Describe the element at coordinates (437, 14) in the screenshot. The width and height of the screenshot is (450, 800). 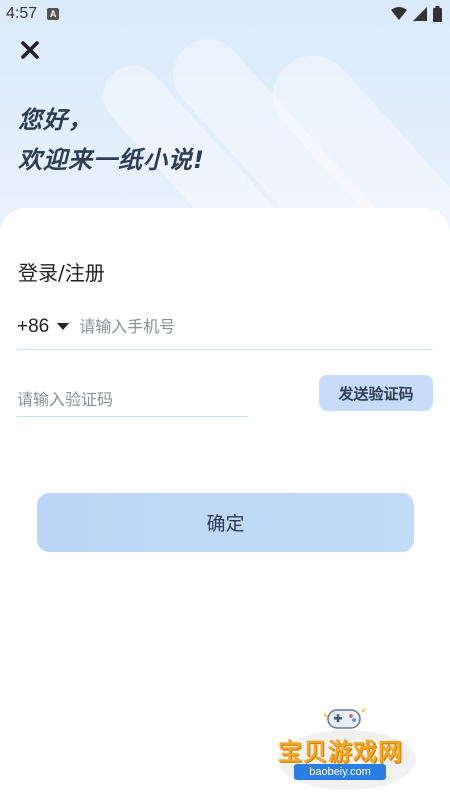
I see `battery-icon` at that location.